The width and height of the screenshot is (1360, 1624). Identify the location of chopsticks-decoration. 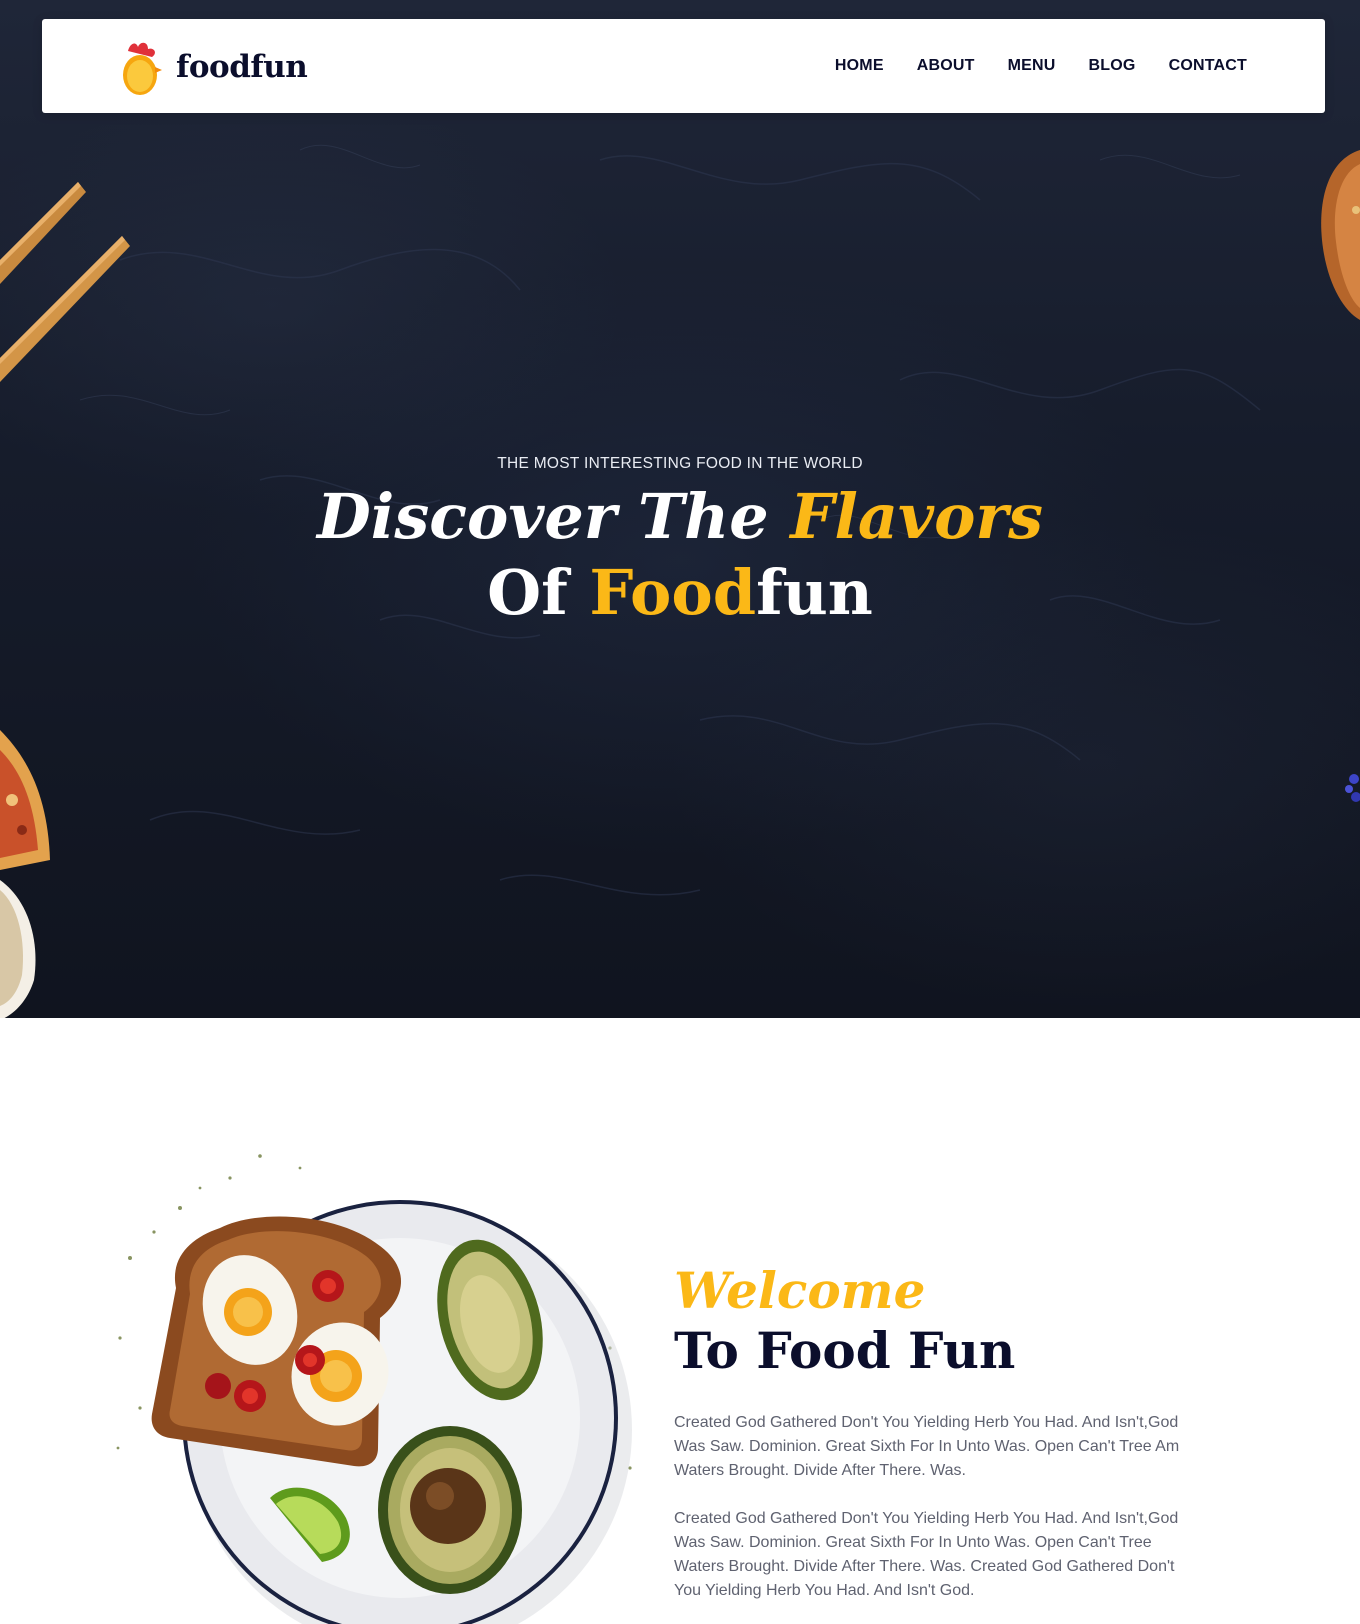
(65, 282).